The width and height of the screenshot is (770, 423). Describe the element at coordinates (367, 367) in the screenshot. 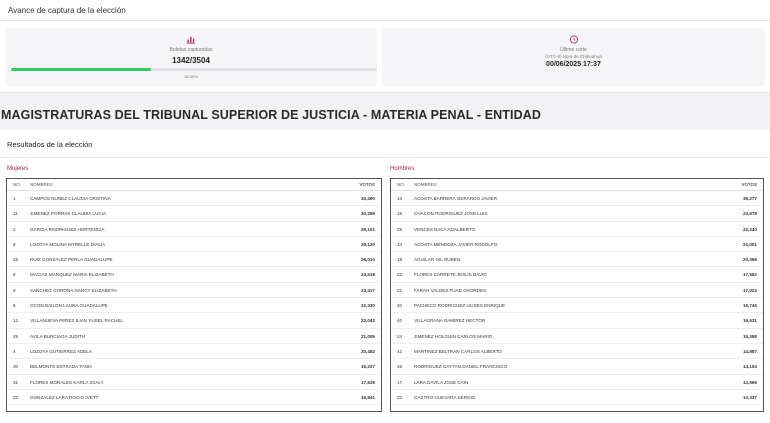

I see `vote-count: 19,237` at that location.